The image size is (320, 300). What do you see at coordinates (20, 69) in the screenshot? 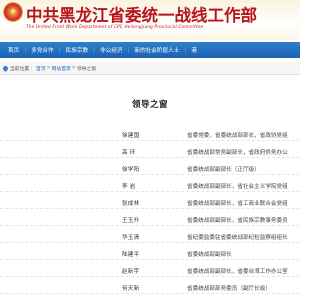
I see `breadcrumb-prefix: 当前位置` at bounding box center [20, 69].